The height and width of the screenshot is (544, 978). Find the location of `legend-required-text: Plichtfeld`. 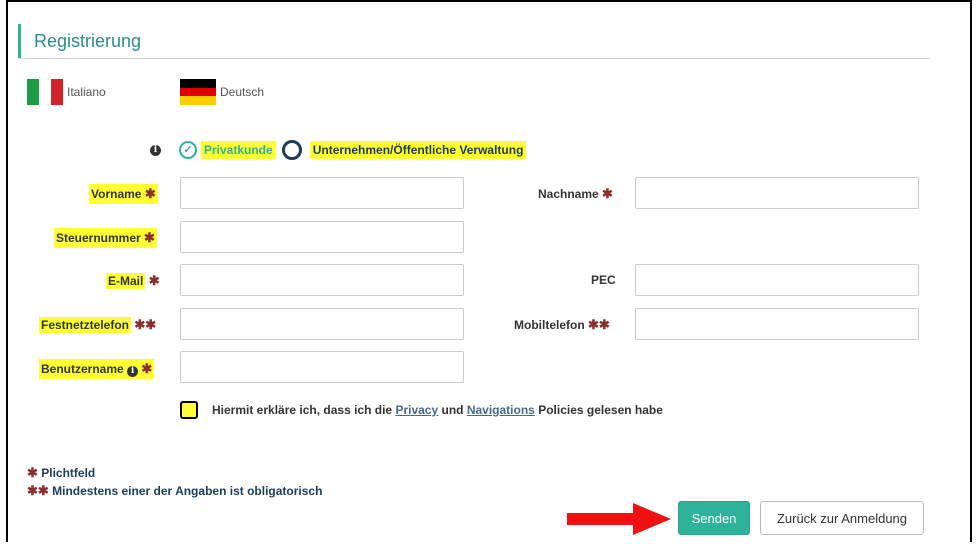

legend-required-text: Plichtfeld is located at coordinates (68, 473).